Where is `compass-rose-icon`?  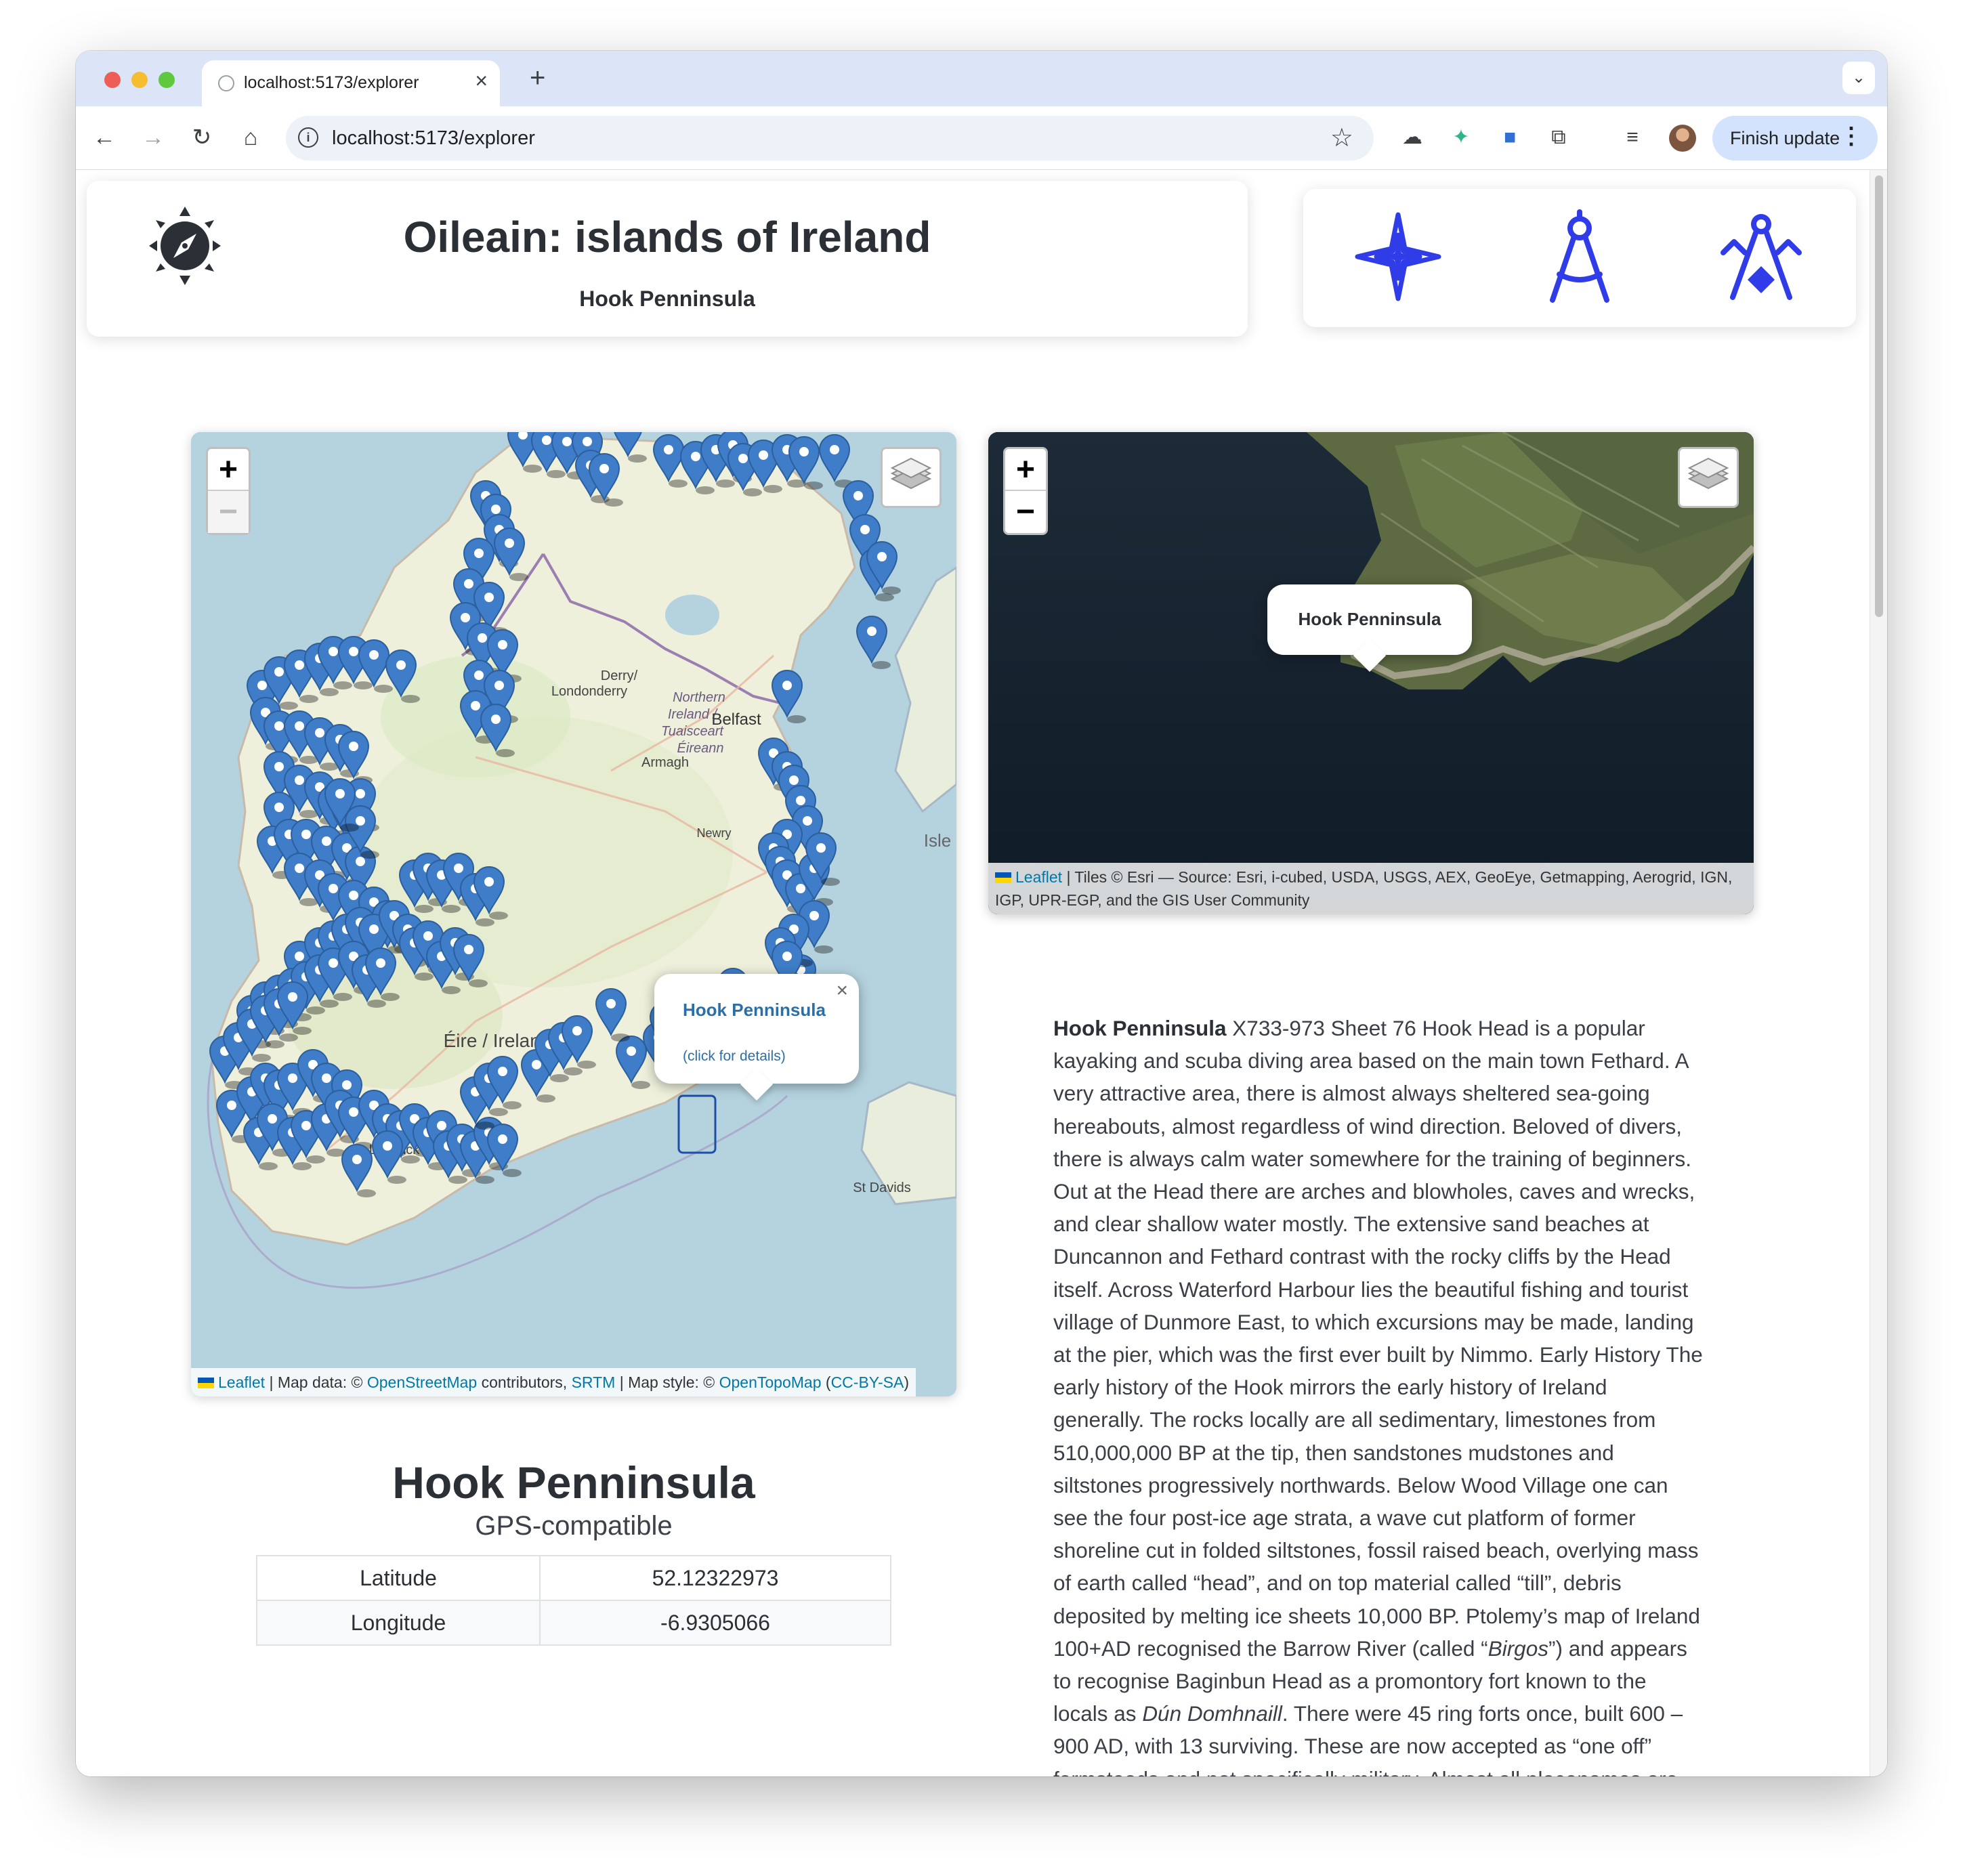
compass-rose-icon is located at coordinates (1398, 256).